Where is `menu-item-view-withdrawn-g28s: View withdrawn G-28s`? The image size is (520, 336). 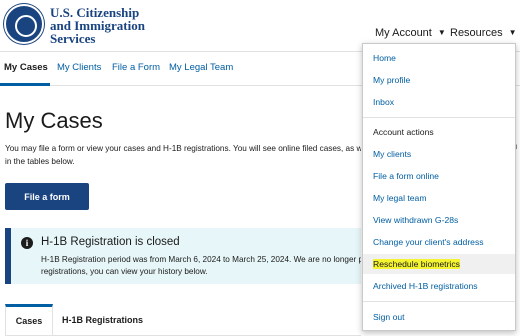
menu-item-view-withdrawn-g28s: View withdrawn G-28s is located at coordinates (439, 220).